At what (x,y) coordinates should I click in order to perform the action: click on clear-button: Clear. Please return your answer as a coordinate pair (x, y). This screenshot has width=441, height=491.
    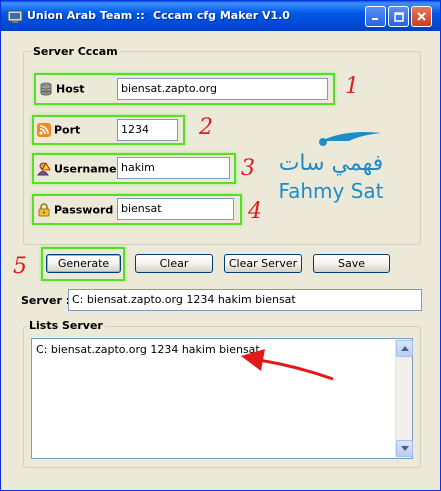
    Looking at the image, I should click on (174, 263).